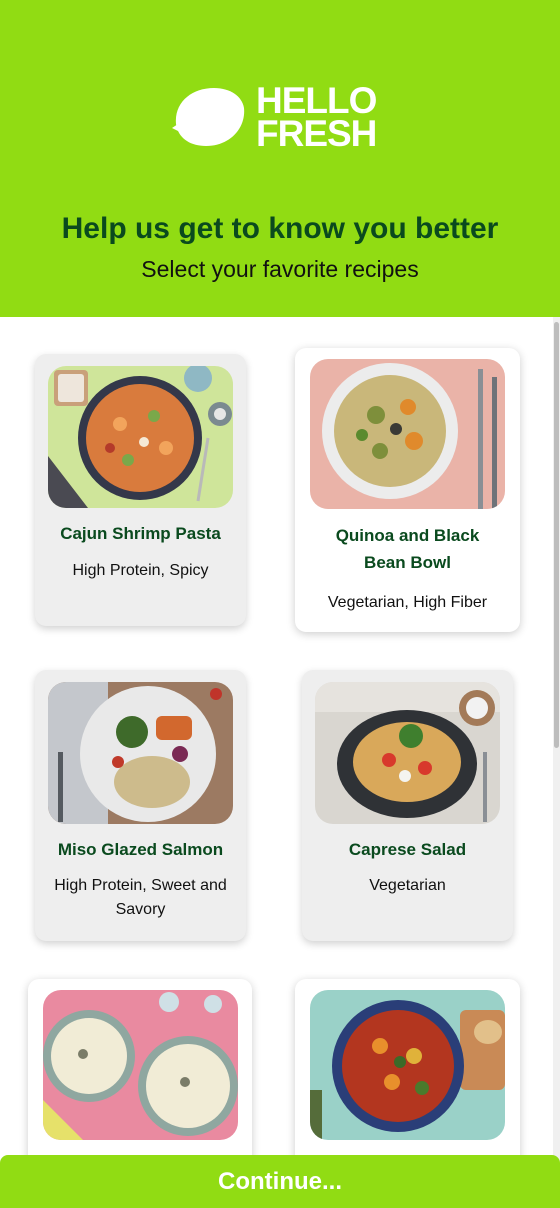 The width and height of the screenshot is (560, 1208). What do you see at coordinates (407, 549) in the screenshot?
I see `recipe-title: Quinoa and Black Bean Bowl` at bounding box center [407, 549].